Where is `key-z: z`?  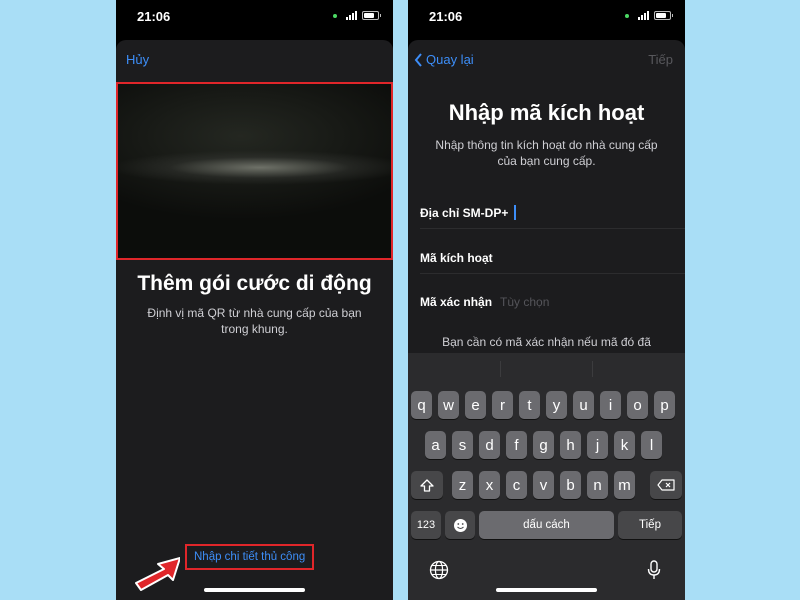 key-z: z is located at coordinates (462, 485).